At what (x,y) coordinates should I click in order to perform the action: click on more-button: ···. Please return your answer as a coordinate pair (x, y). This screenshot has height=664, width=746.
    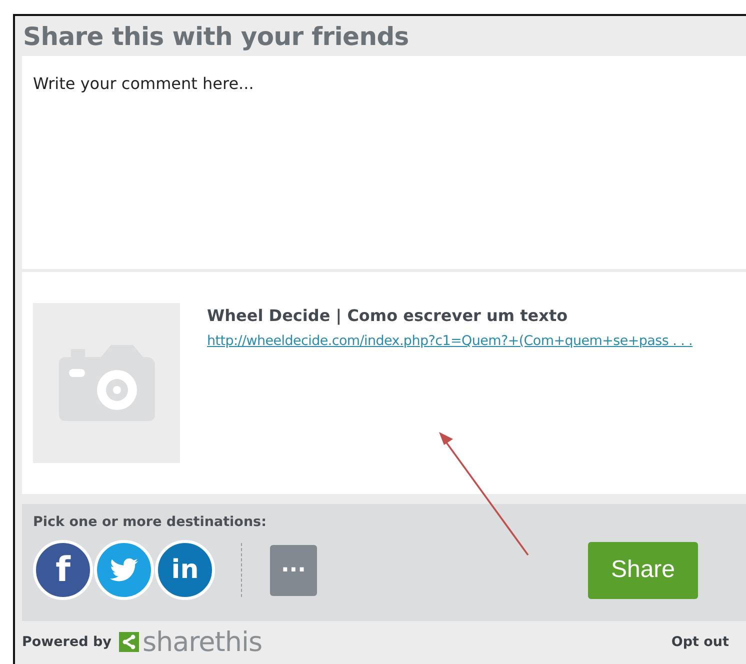
    Looking at the image, I should click on (293, 570).